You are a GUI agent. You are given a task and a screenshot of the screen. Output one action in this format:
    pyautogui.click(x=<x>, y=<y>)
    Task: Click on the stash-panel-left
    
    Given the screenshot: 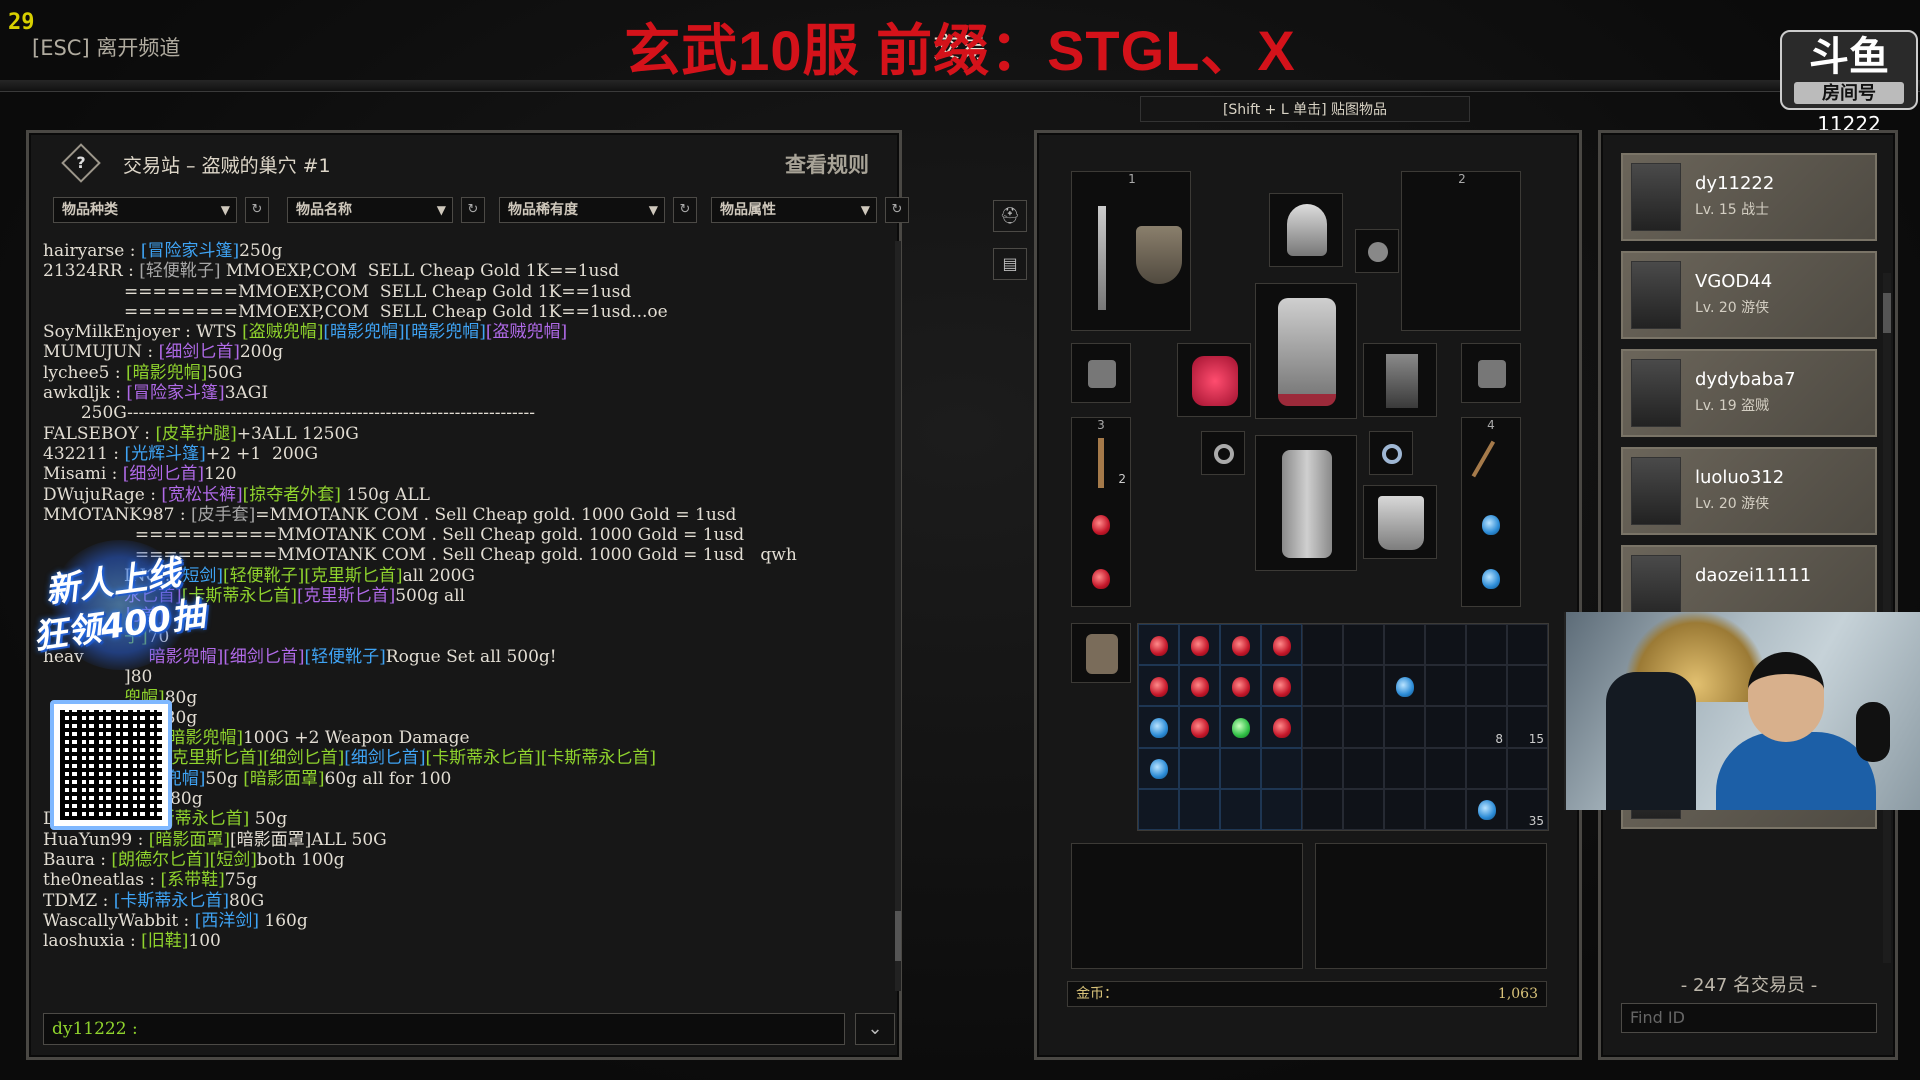 What is the action you would take?
    pyautogui.click(x=1187, y=906)
    